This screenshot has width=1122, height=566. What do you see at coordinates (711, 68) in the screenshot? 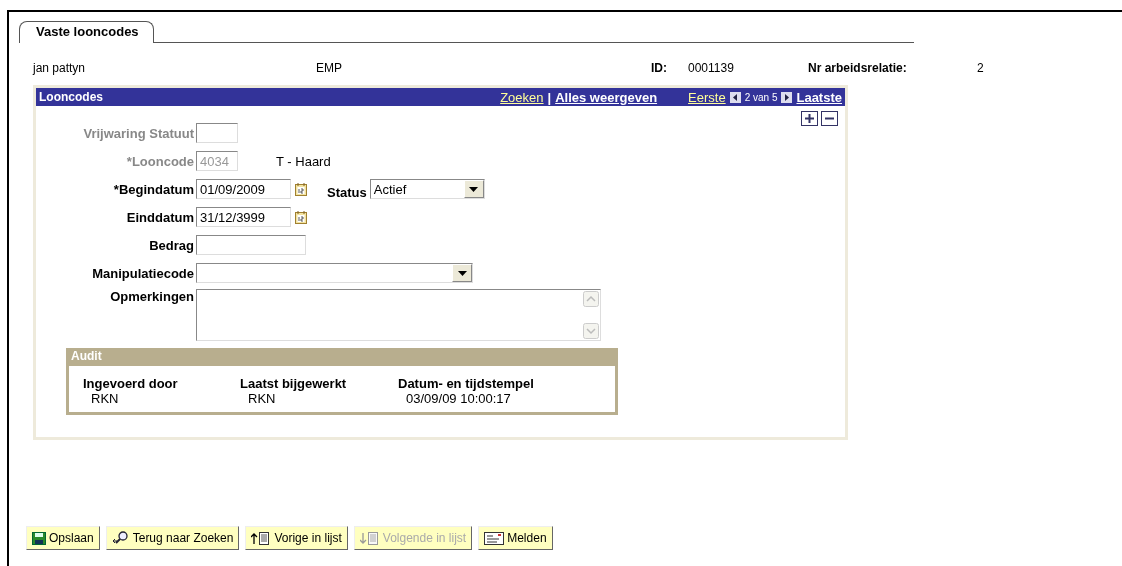
I see `id-value: 0001139` at bounding box center [711, 68].